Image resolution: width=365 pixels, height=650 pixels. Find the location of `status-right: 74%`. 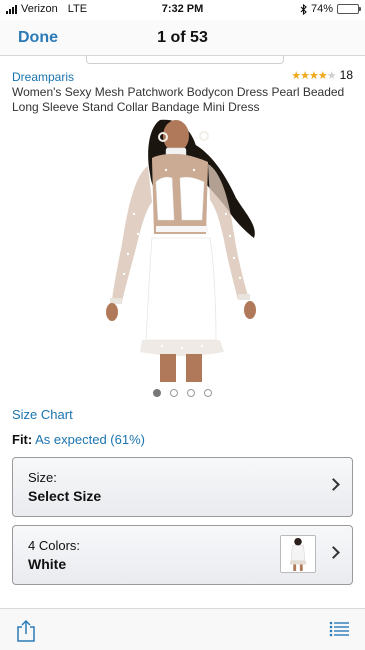

status-right: 74% is located at coordinates (330, 9).